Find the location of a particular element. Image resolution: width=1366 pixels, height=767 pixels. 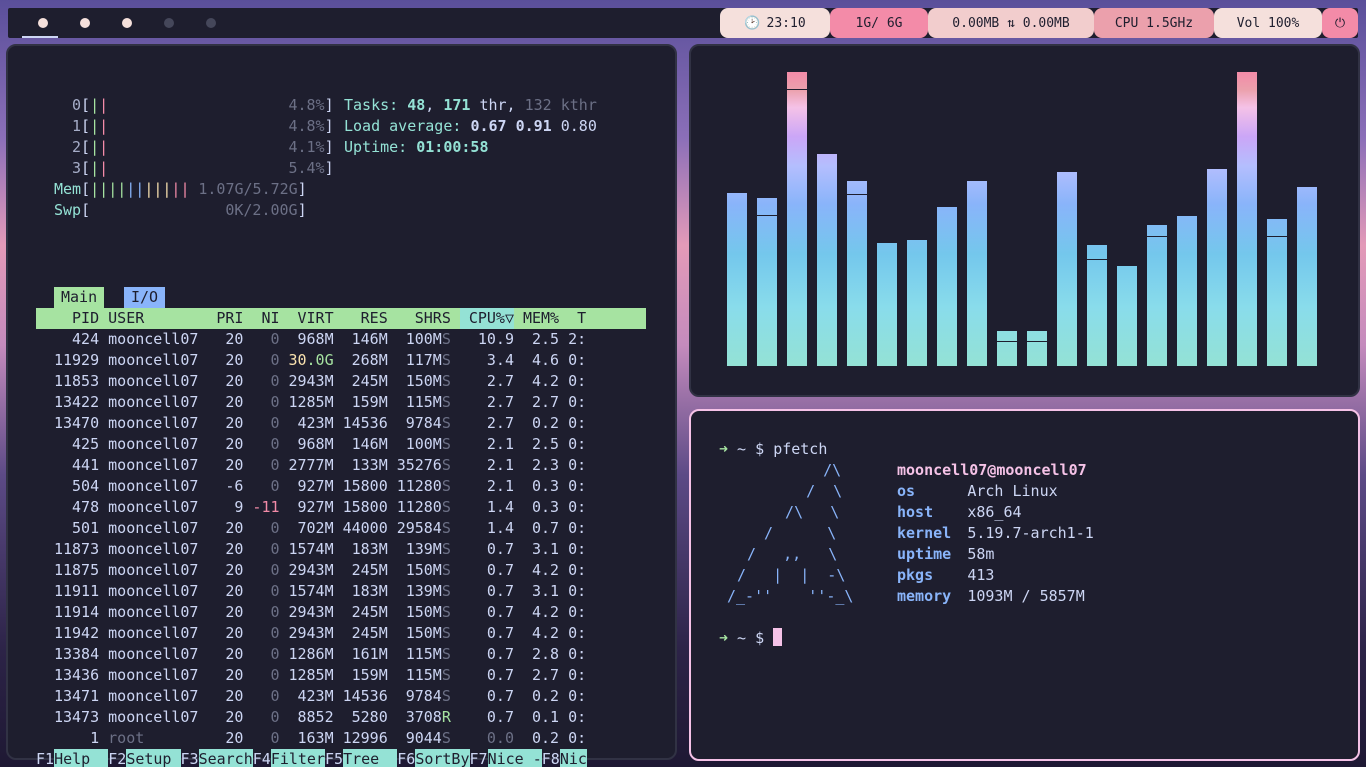

virt-cell: 8852 is located at coordinates (315, 717).